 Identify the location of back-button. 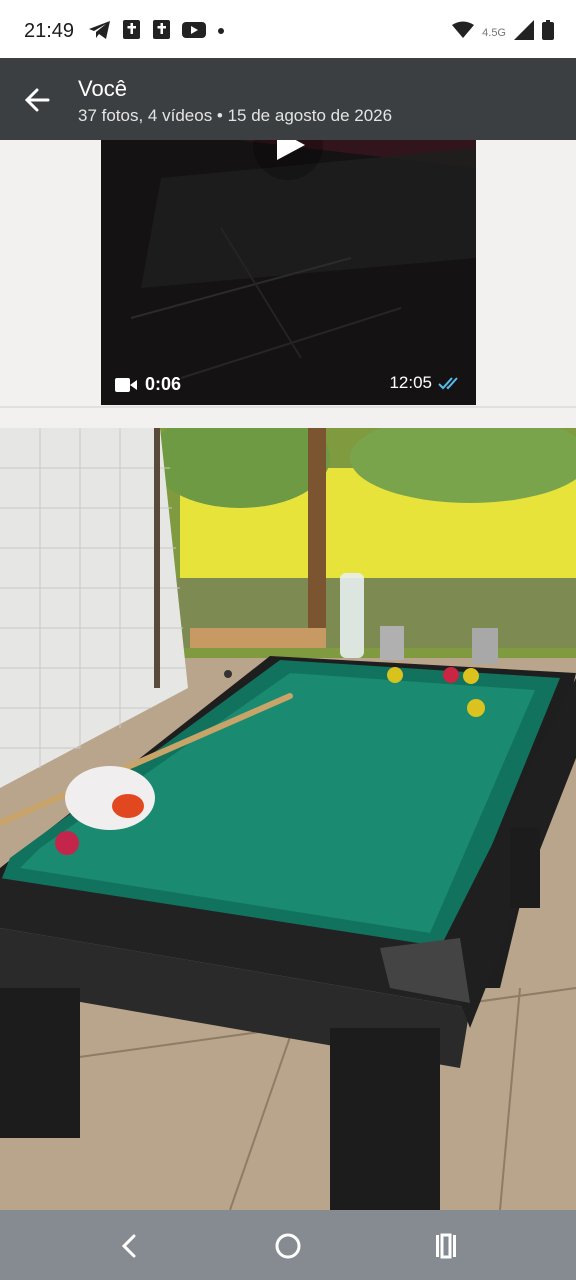
(38, 100).